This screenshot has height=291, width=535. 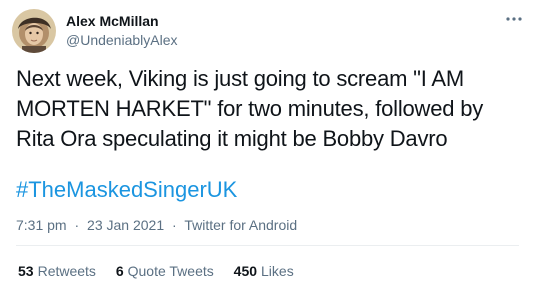 I want to click on divider, so click(x=267, y=245).